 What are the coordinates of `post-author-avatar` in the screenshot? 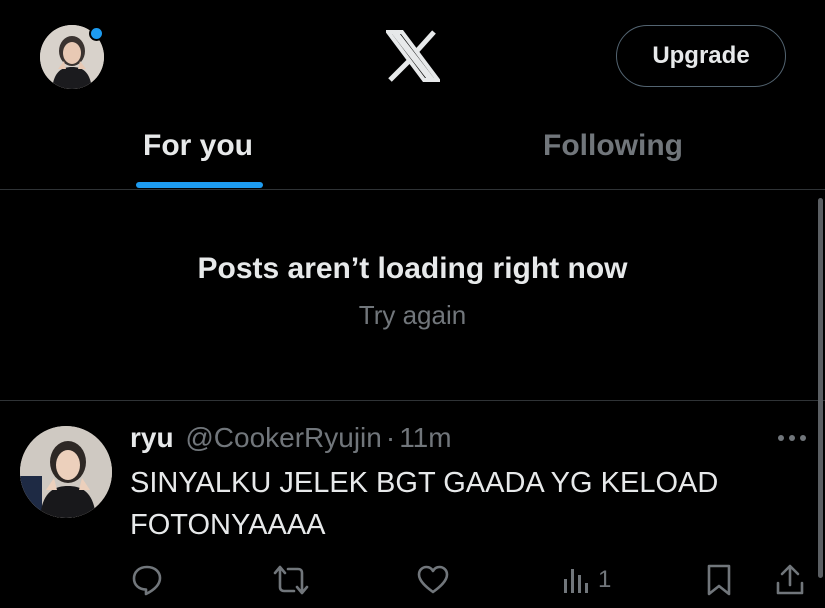 It's located at (66, 472).